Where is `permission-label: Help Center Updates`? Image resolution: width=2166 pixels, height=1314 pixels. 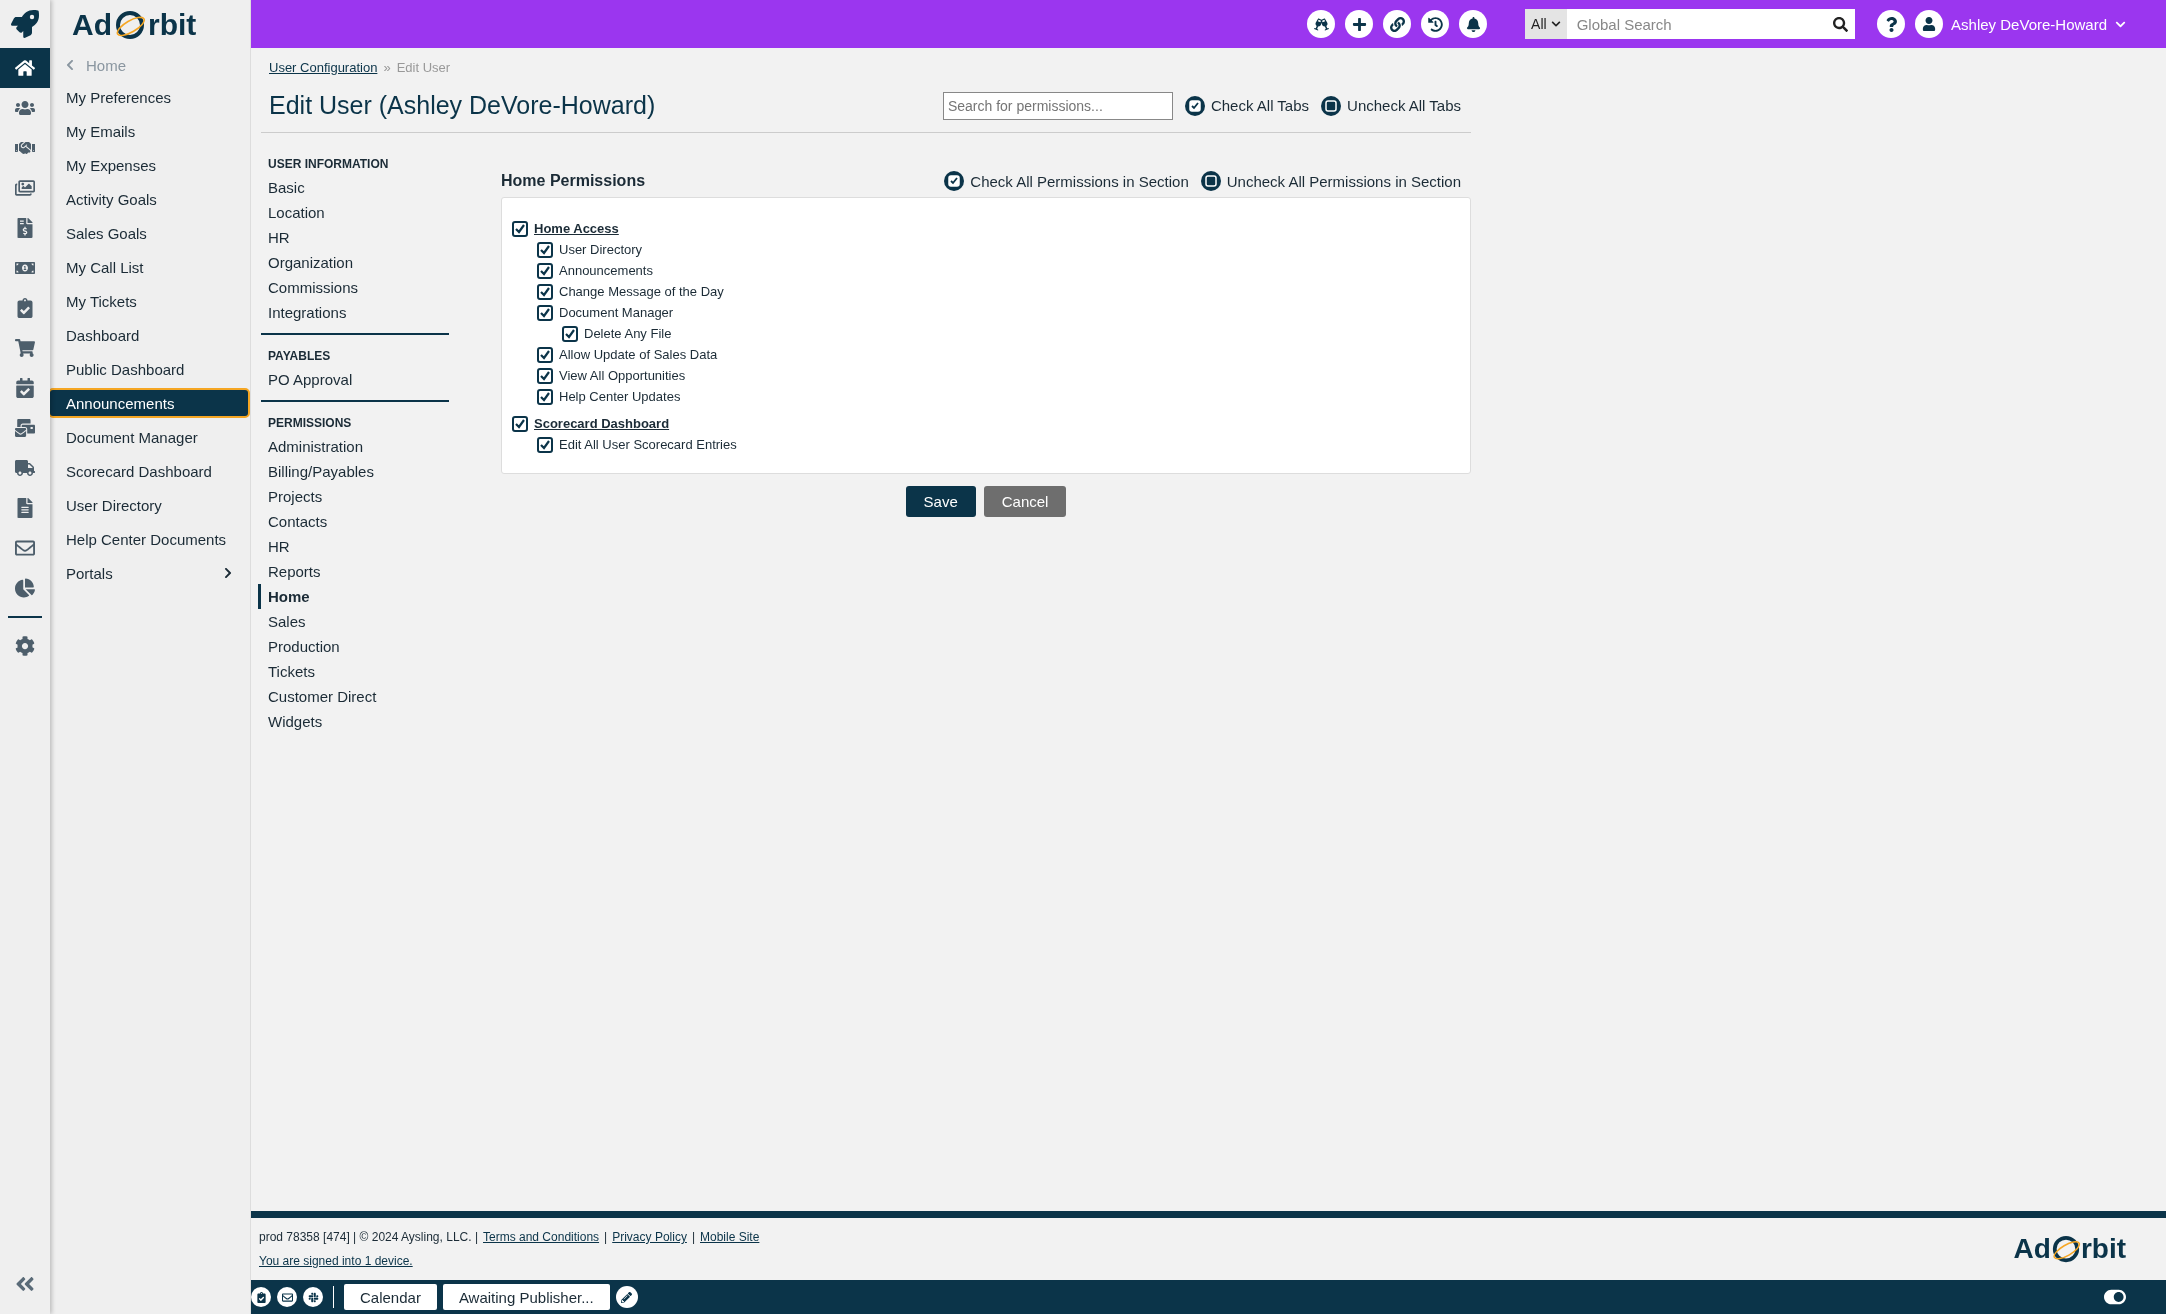 permission-label: Help Center Updates is located at coordinates (620, 396).